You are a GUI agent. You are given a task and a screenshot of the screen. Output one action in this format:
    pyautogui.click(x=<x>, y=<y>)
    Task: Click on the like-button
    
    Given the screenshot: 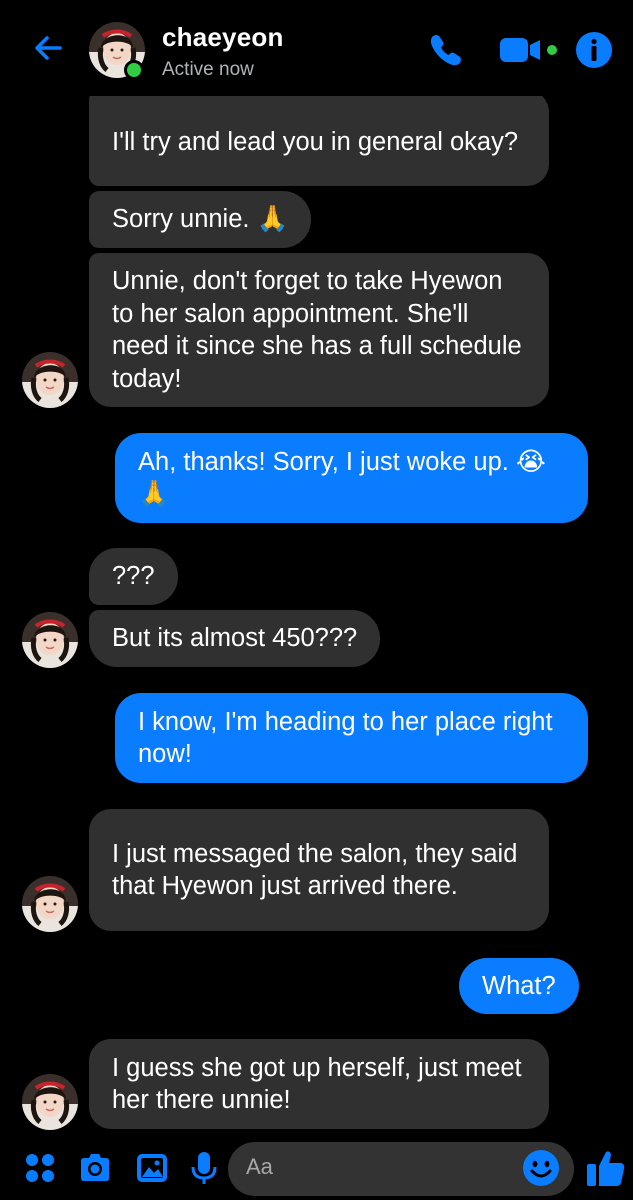 What is the action you would take?
    pyautogui.click(x=606, y=1168)
    